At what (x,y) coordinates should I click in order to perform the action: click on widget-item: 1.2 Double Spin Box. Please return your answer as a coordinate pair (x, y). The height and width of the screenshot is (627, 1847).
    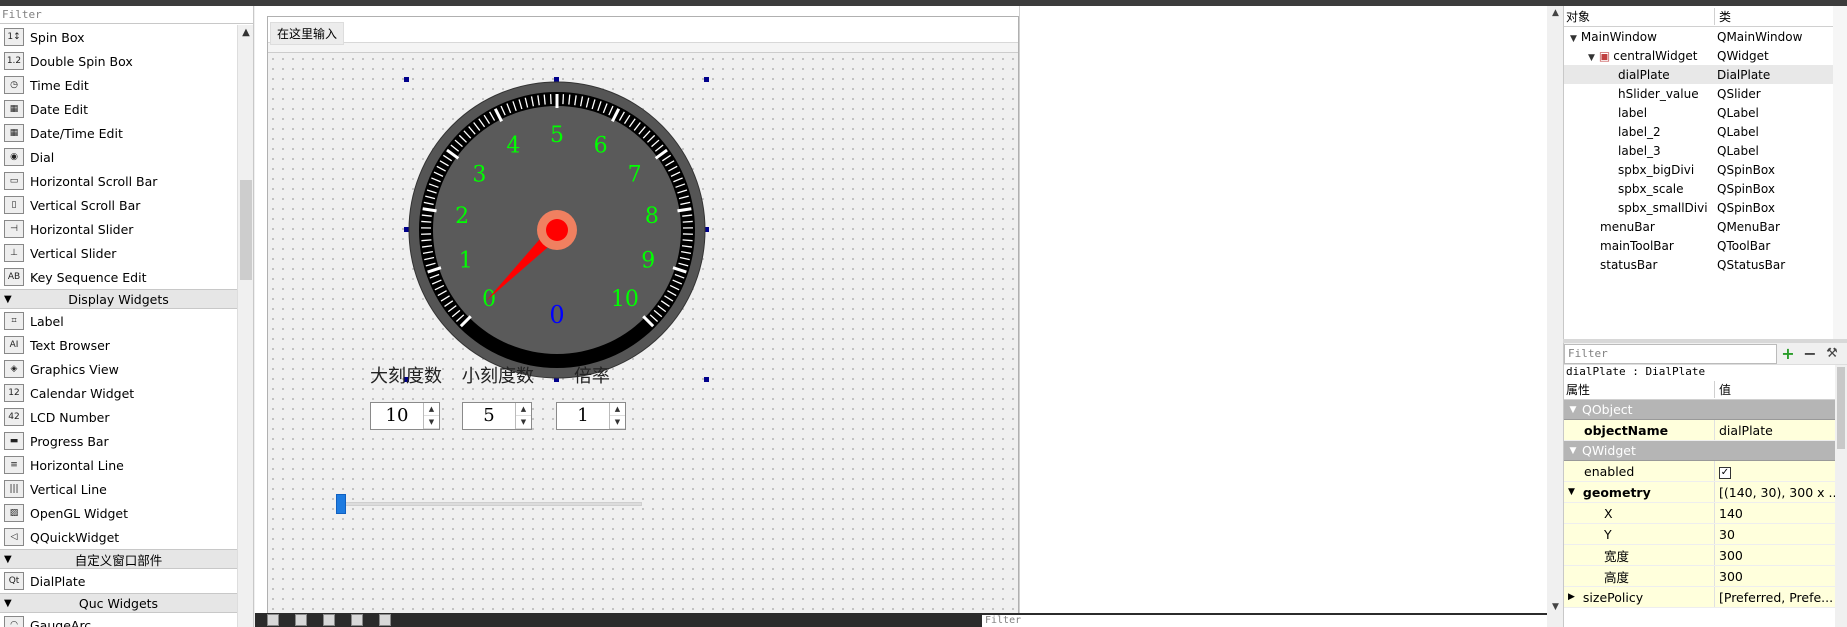
    Looking at the image, I should click on (118, 61).